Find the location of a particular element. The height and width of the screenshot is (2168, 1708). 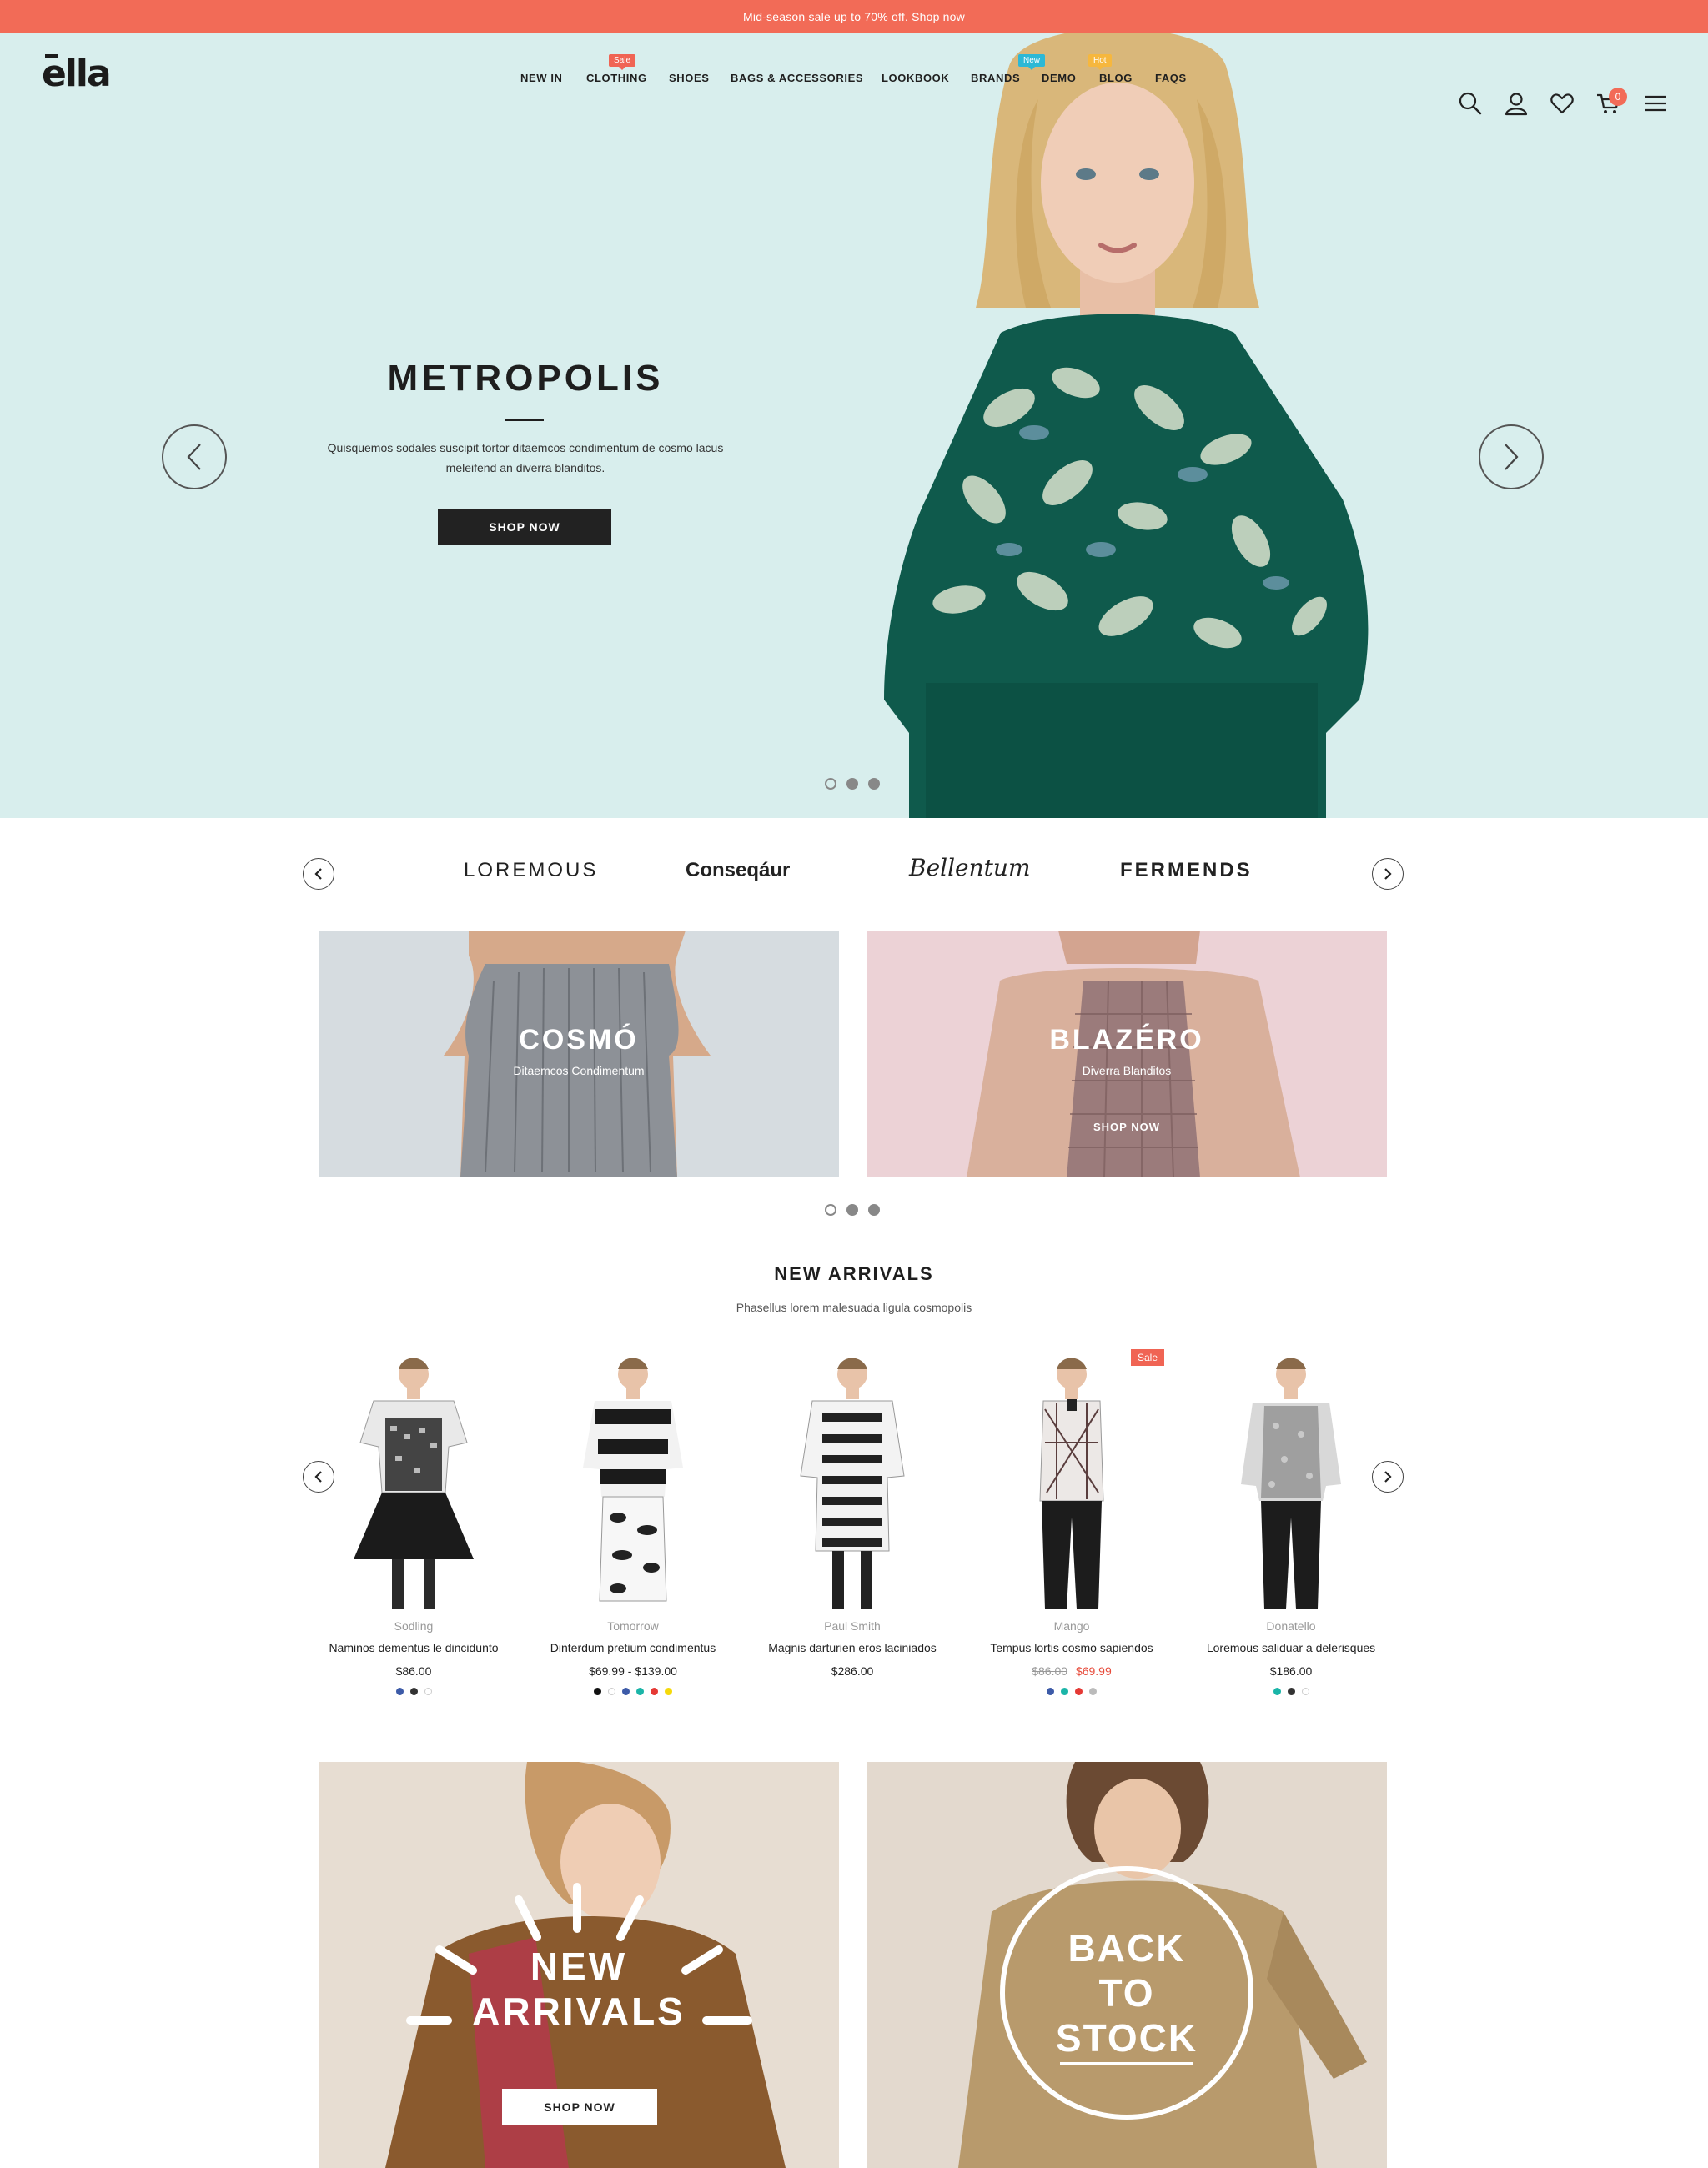

menu-hamburger-icon is located at coordinates (1655, 103).